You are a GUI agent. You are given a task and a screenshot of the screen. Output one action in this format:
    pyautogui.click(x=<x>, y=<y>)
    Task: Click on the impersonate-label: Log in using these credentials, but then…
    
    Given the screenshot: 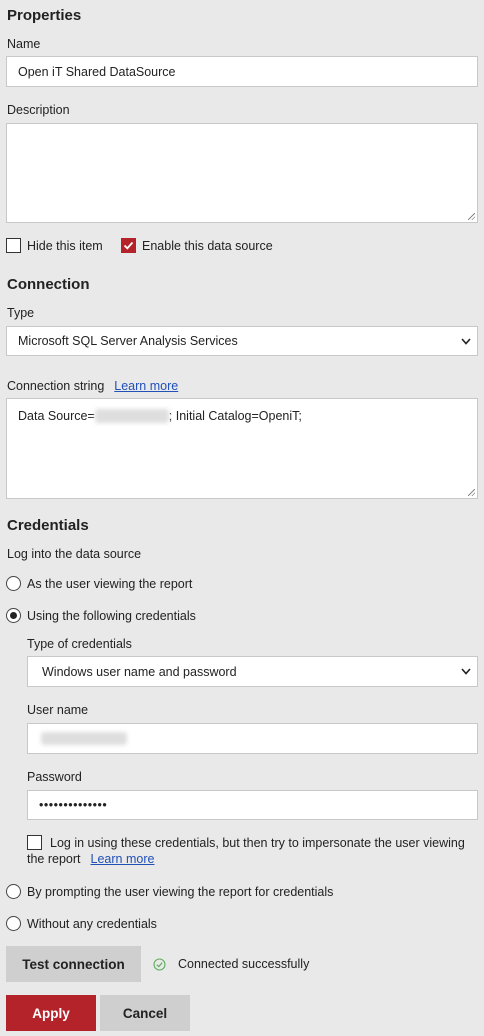 What is the action you would take?
    pyautogui.click(x=257, y=842)
    